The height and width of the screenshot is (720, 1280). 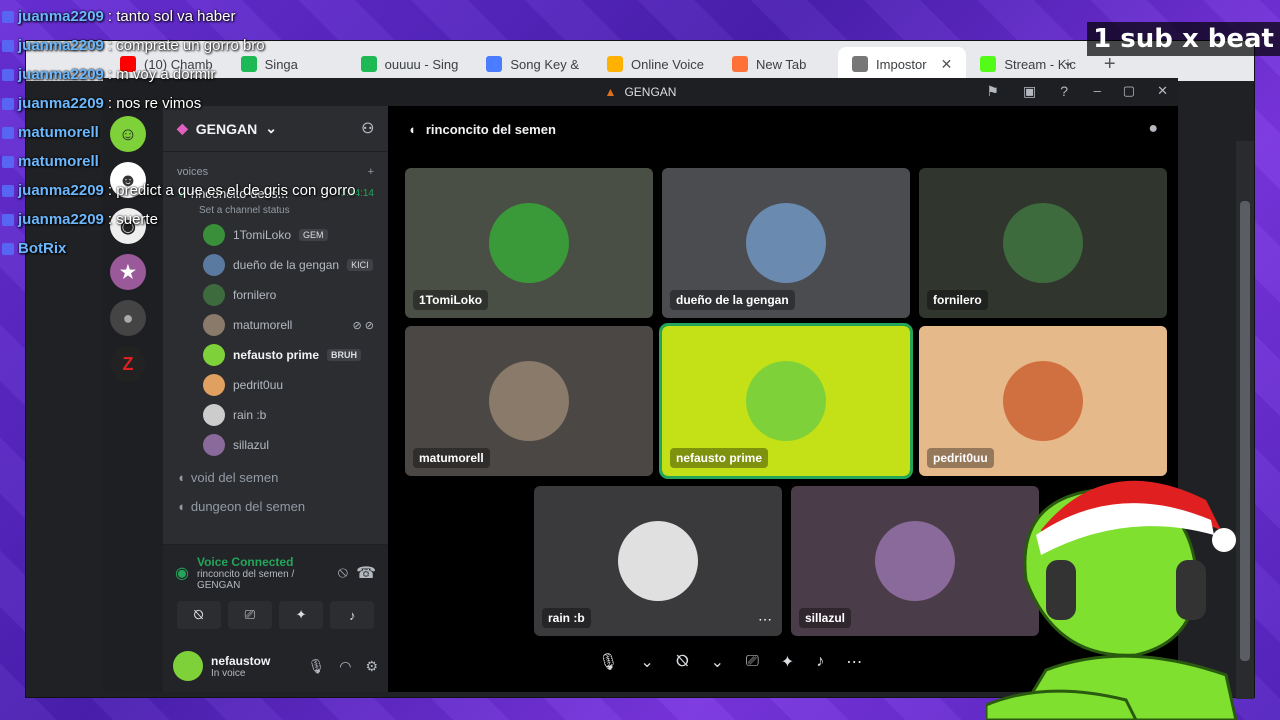 What do you see at coordinates (1162, 91) in the screenshot?
I see `close-button: ✕` at bounding box center [1162, 91].